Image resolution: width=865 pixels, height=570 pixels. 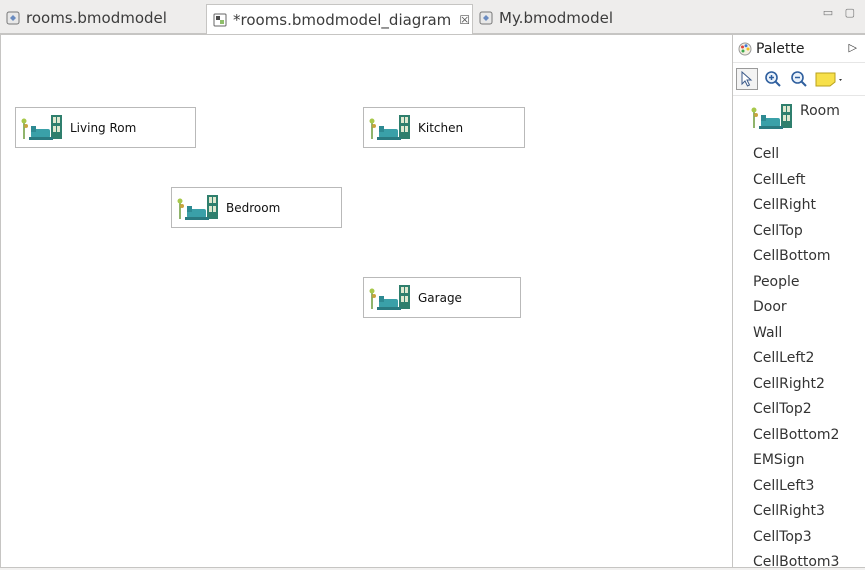 What do you see at coordinates (799, 206) in the screenshot?
I see `palette-item: CellRight` at bounding box center [799, 206].